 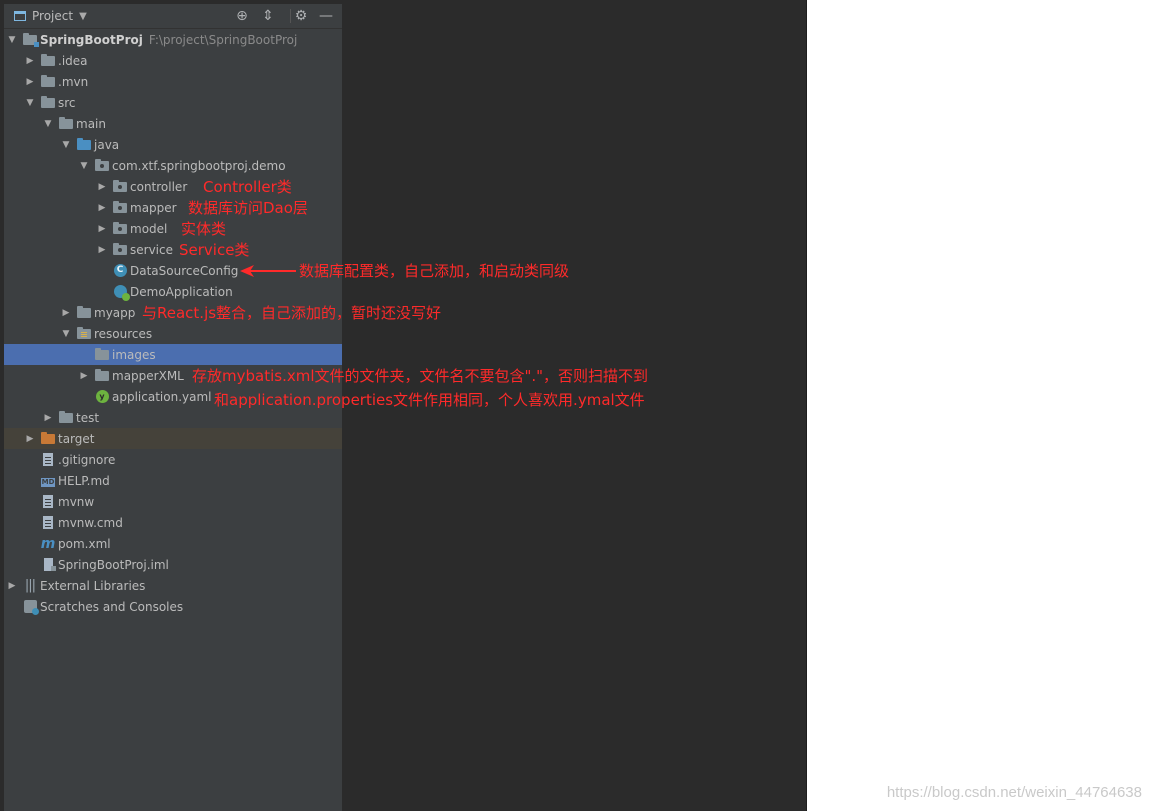 What do you see at coordinates (48, 565) in the screenshot?
I see `iml-icon` at bounding box center [48, 565].